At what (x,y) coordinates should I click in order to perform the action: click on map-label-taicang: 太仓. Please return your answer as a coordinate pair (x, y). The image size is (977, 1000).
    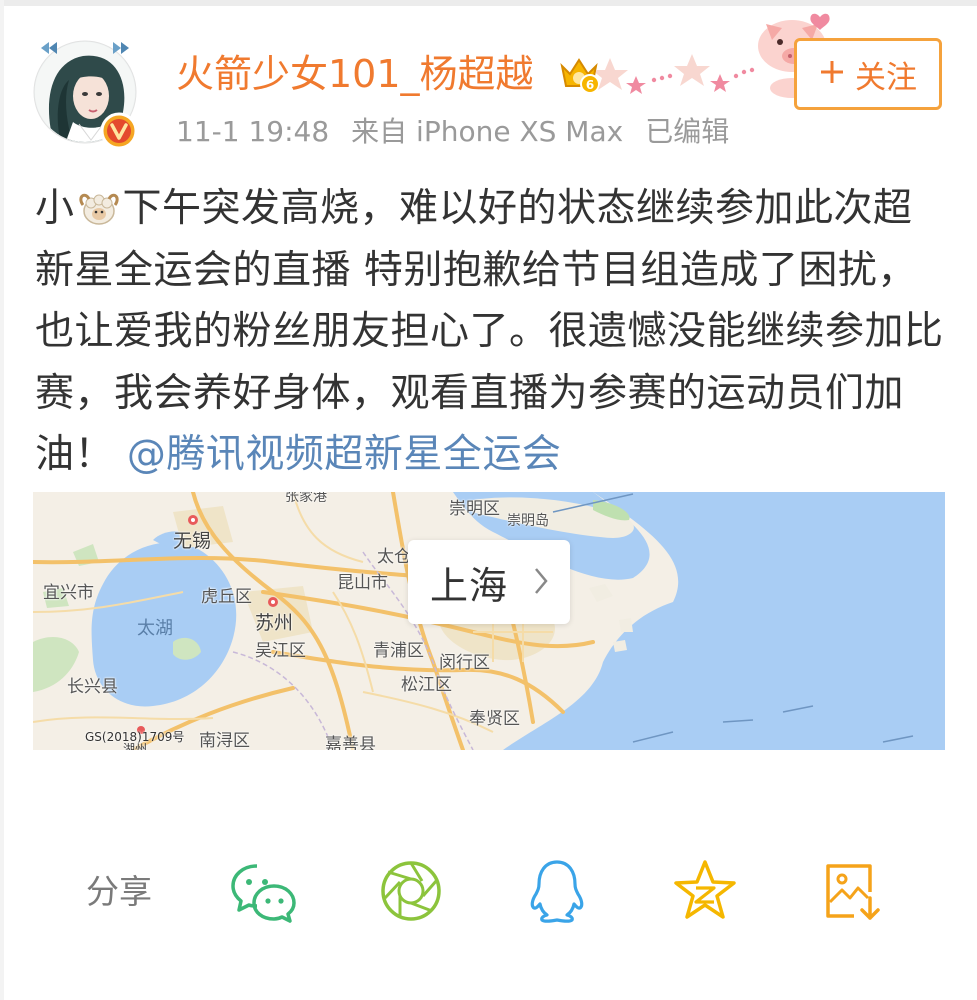
    Looking at the image, I should click on (394, 557).